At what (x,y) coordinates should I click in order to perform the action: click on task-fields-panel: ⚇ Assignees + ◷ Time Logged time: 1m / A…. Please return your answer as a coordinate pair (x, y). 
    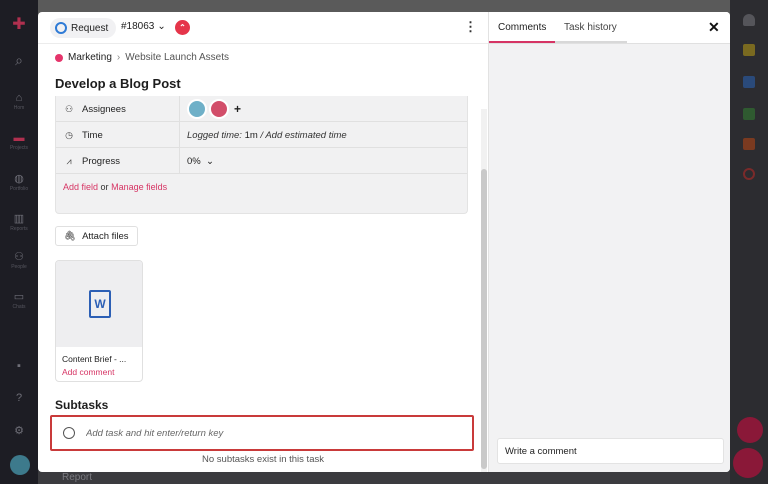
    Looking at the image, I should click on (261, 155).